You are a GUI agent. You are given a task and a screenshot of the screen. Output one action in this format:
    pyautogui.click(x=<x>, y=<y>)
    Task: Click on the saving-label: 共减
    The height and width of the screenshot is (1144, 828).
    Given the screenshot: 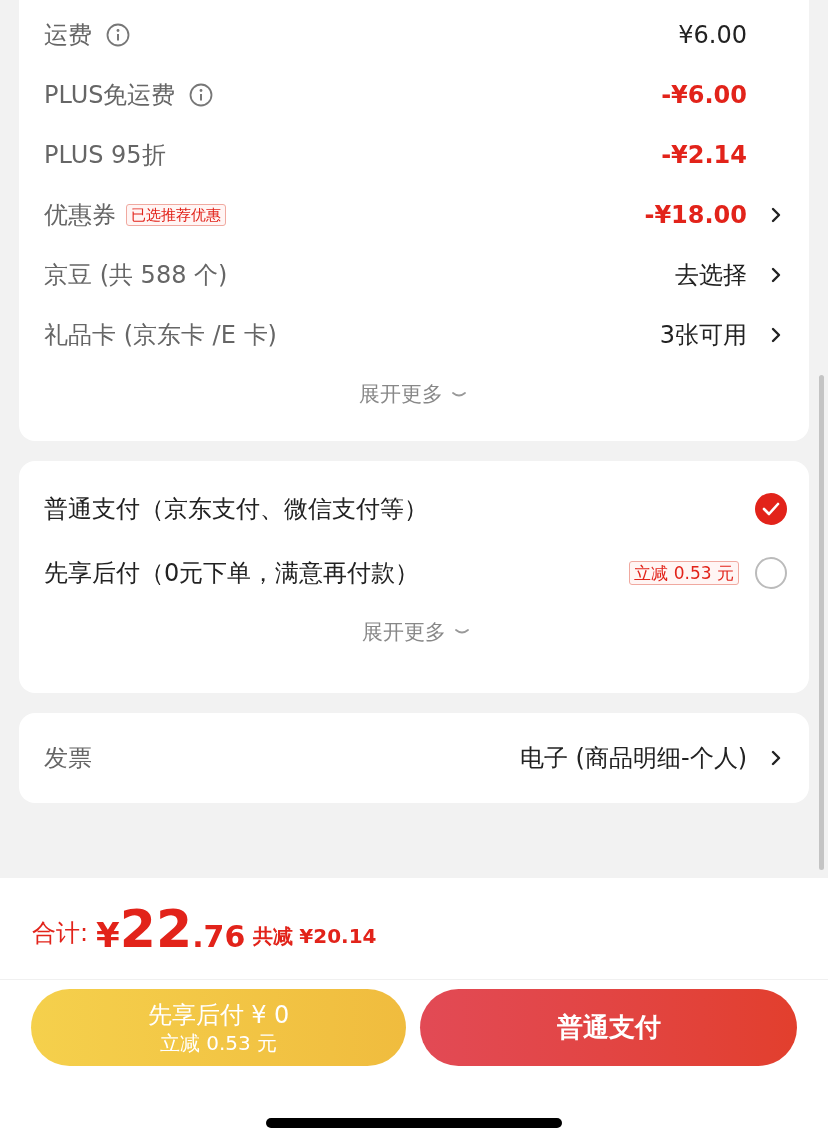 What is the action you would take?
    pyautogui.click(x=273, y=936)
    